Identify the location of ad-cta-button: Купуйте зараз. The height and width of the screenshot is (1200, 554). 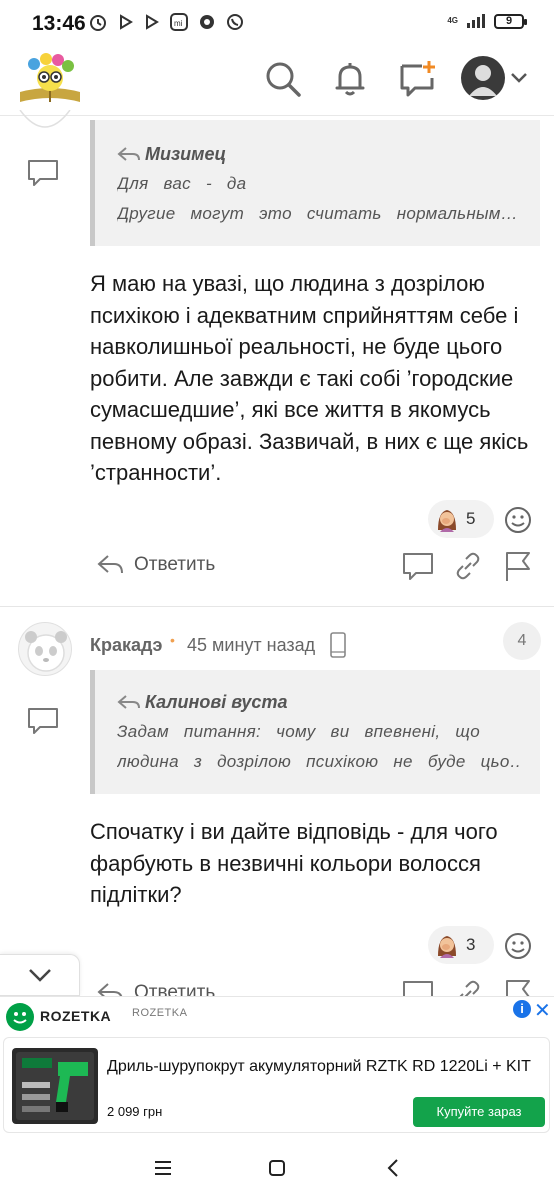
(479, 1112).